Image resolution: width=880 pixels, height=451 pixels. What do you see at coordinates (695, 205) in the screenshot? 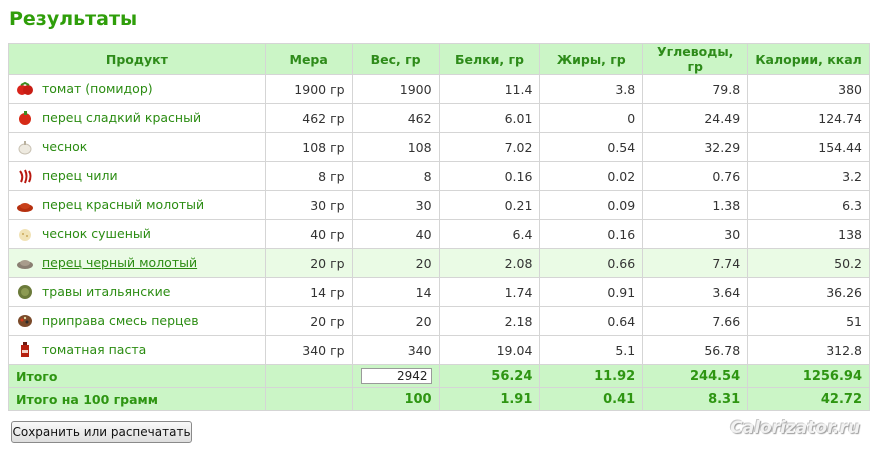
I see `carbs-cell: 1.38` at bounding box center [695, 205].